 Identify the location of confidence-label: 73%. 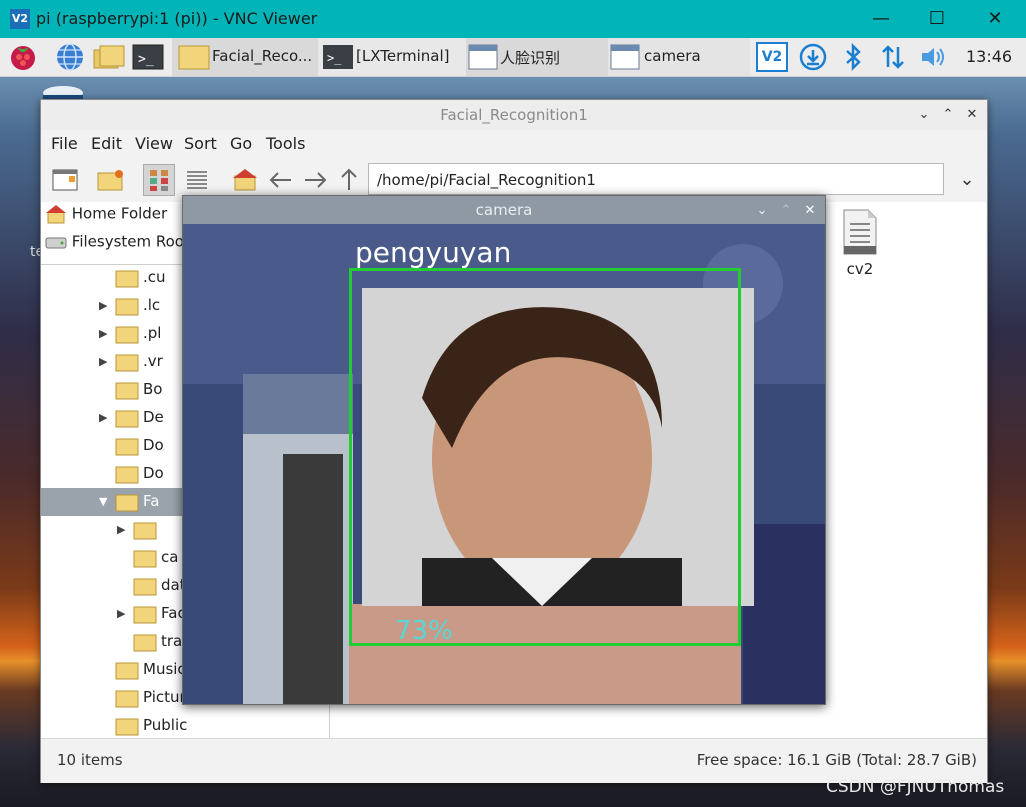
(424, 631).